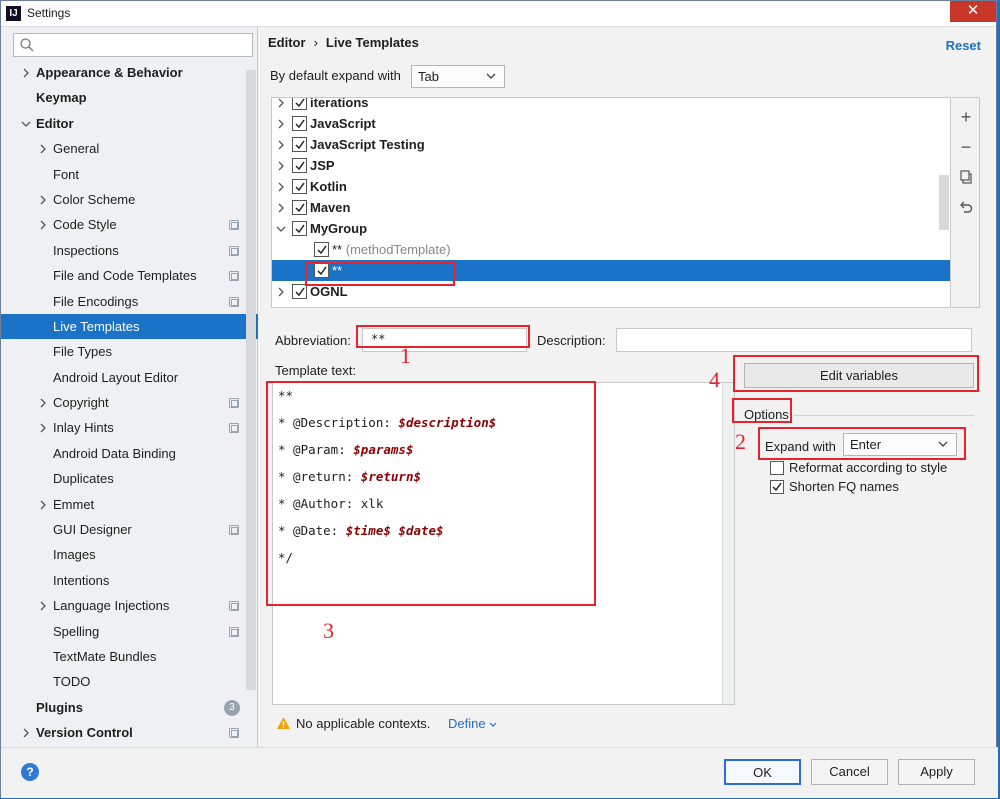 The height and width of the screenshot is (799, 1000). I want to click on project-scope-icon, so click(234, 530).